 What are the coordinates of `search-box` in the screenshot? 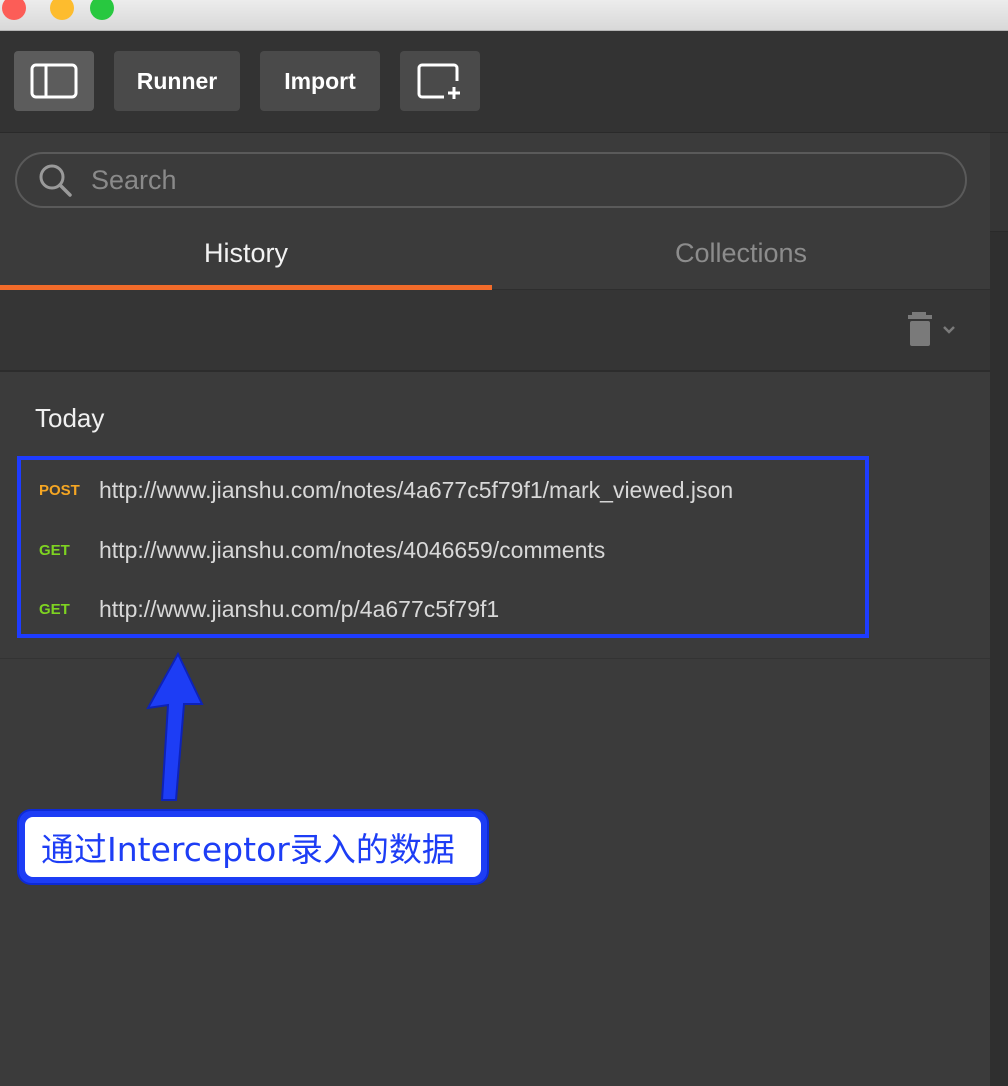 It's located at (491, 180).